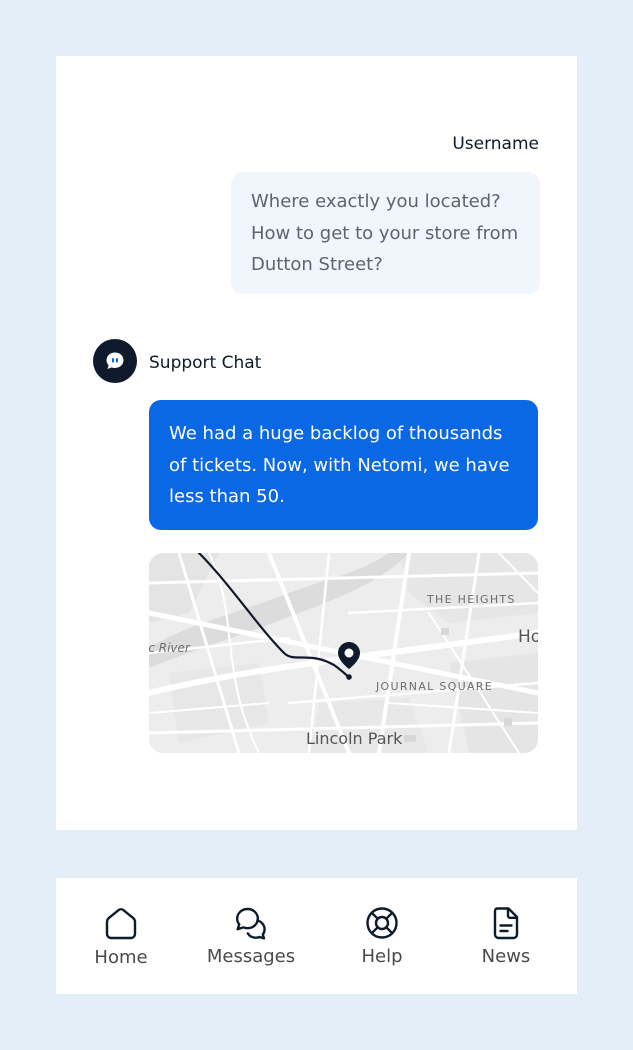  I want to click on nav-label-news: News, so click(506, 956).